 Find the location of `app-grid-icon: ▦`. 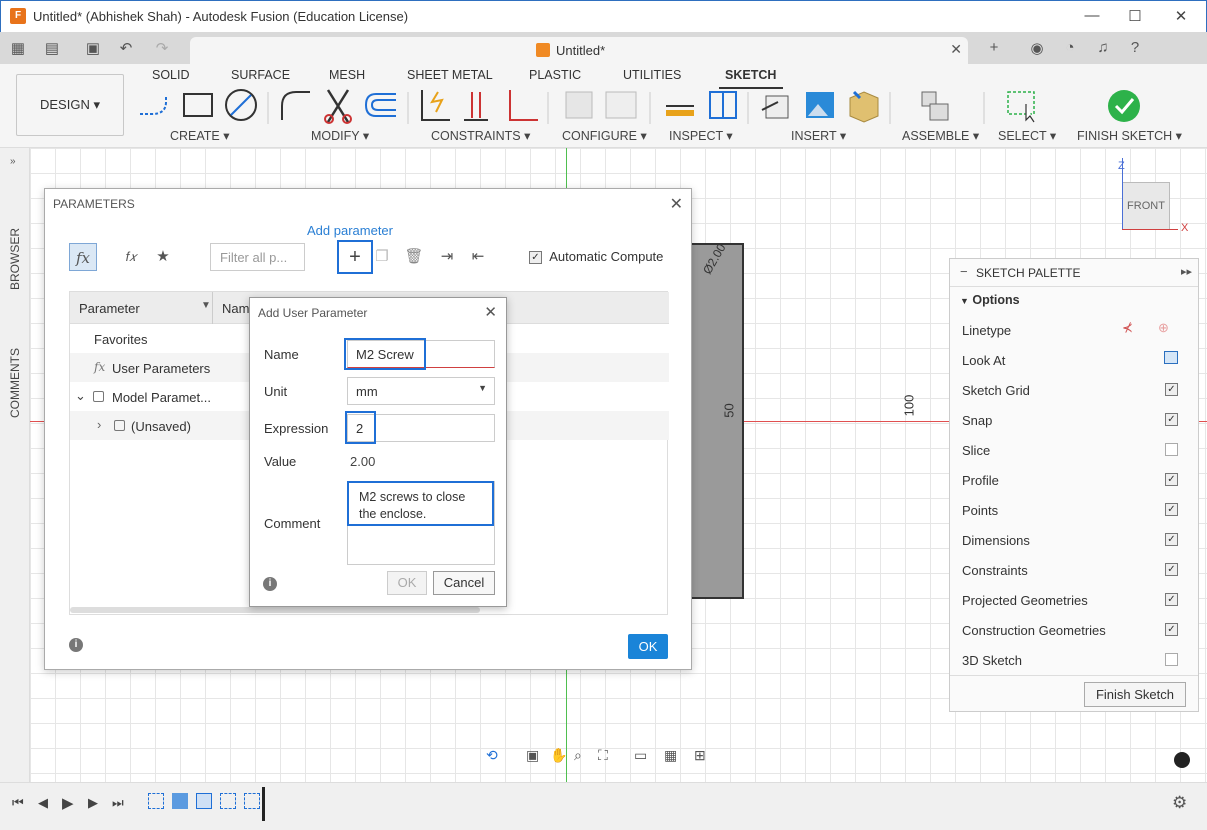

app-grid-icon: ▦ is located at coordinates (18, 48).